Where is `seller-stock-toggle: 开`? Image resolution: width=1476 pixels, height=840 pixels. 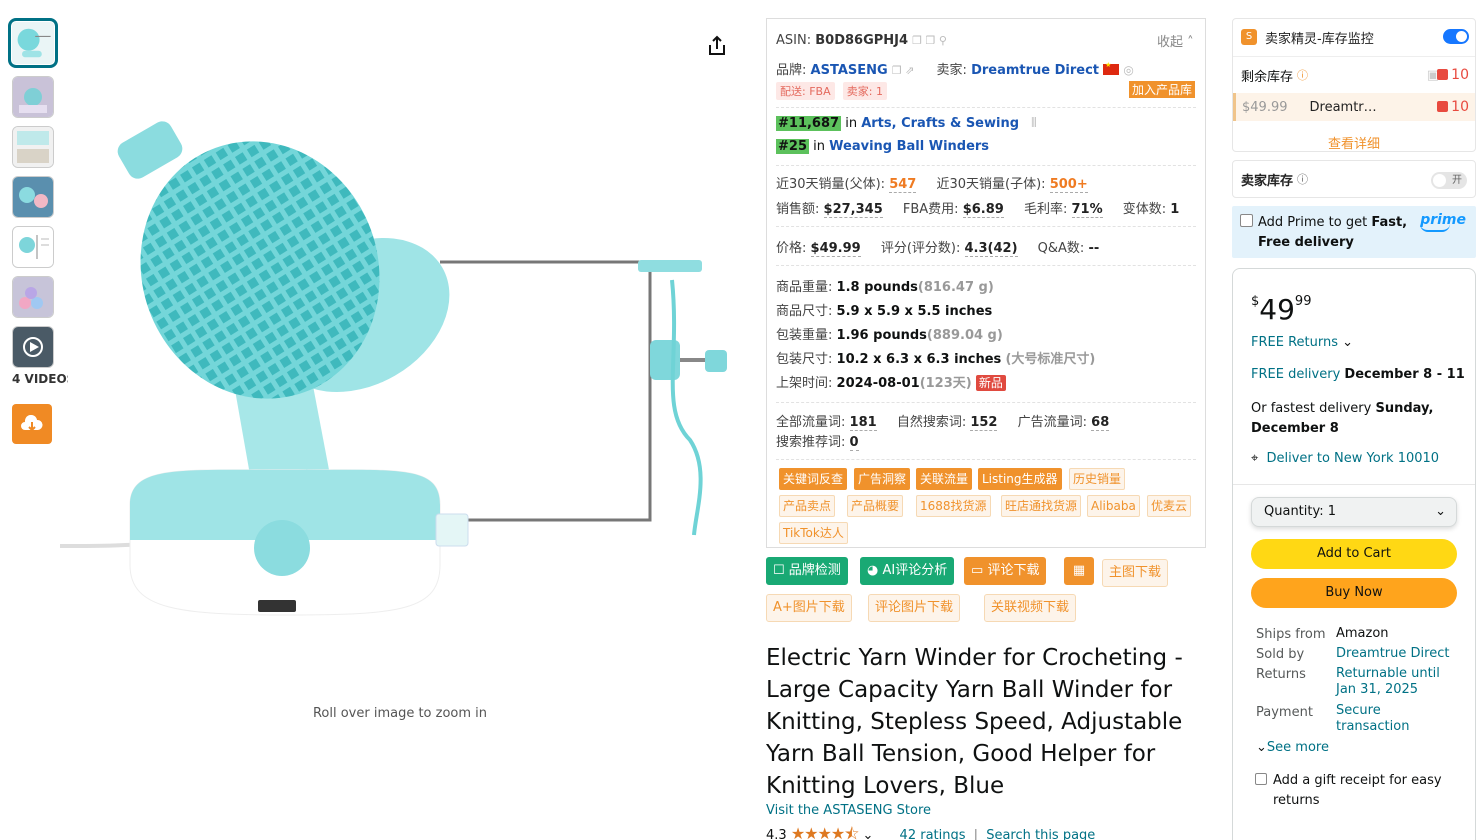
seller-stock-toggle: 开 is located at coordinates (1449, 180).